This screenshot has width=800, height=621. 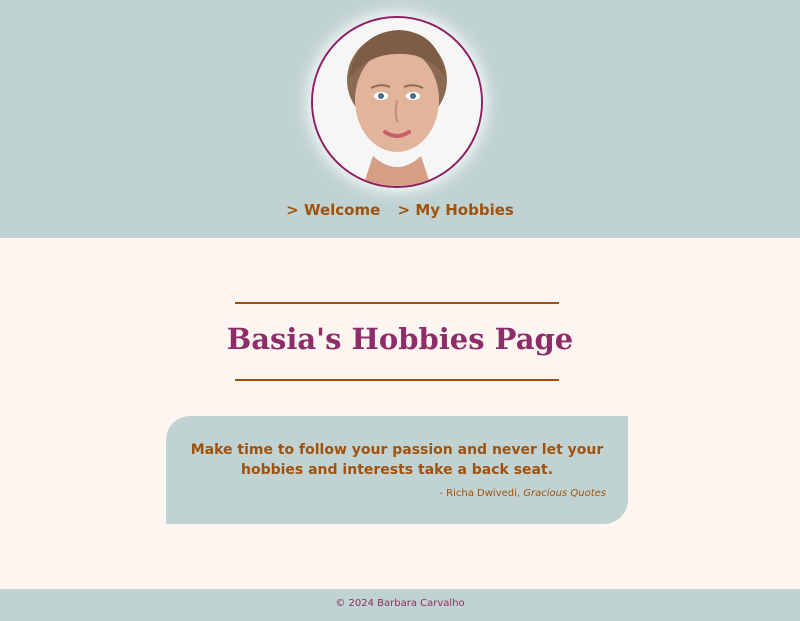 What do you see at coordinates (456, 210) in the screenshot?
I see `nav-my-hobbies-link: > My Hobbies` at bounding box center [456, 210].